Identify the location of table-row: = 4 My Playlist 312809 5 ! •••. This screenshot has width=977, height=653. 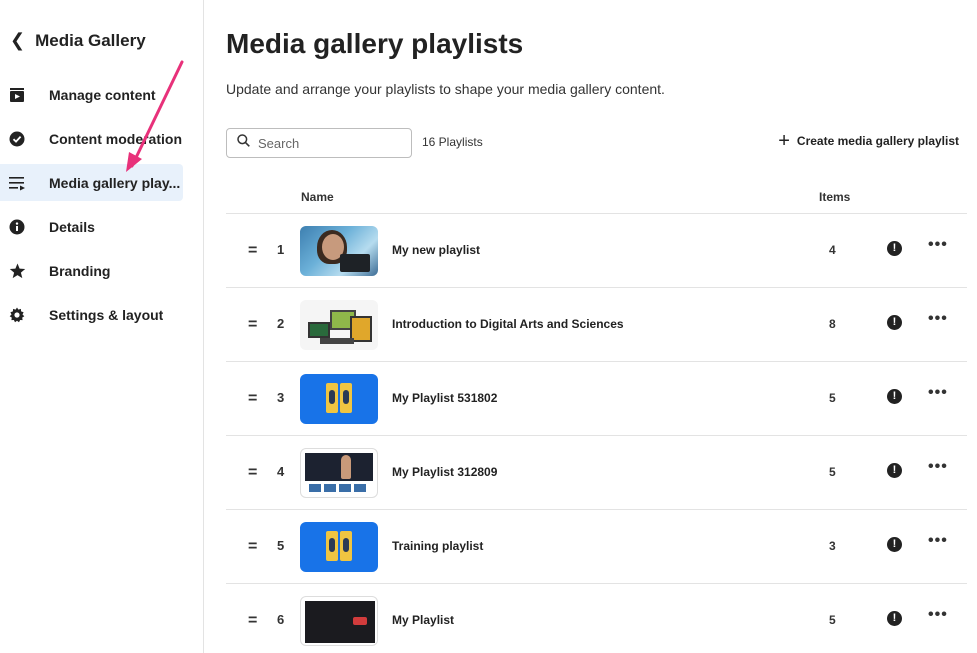
(596, 473).